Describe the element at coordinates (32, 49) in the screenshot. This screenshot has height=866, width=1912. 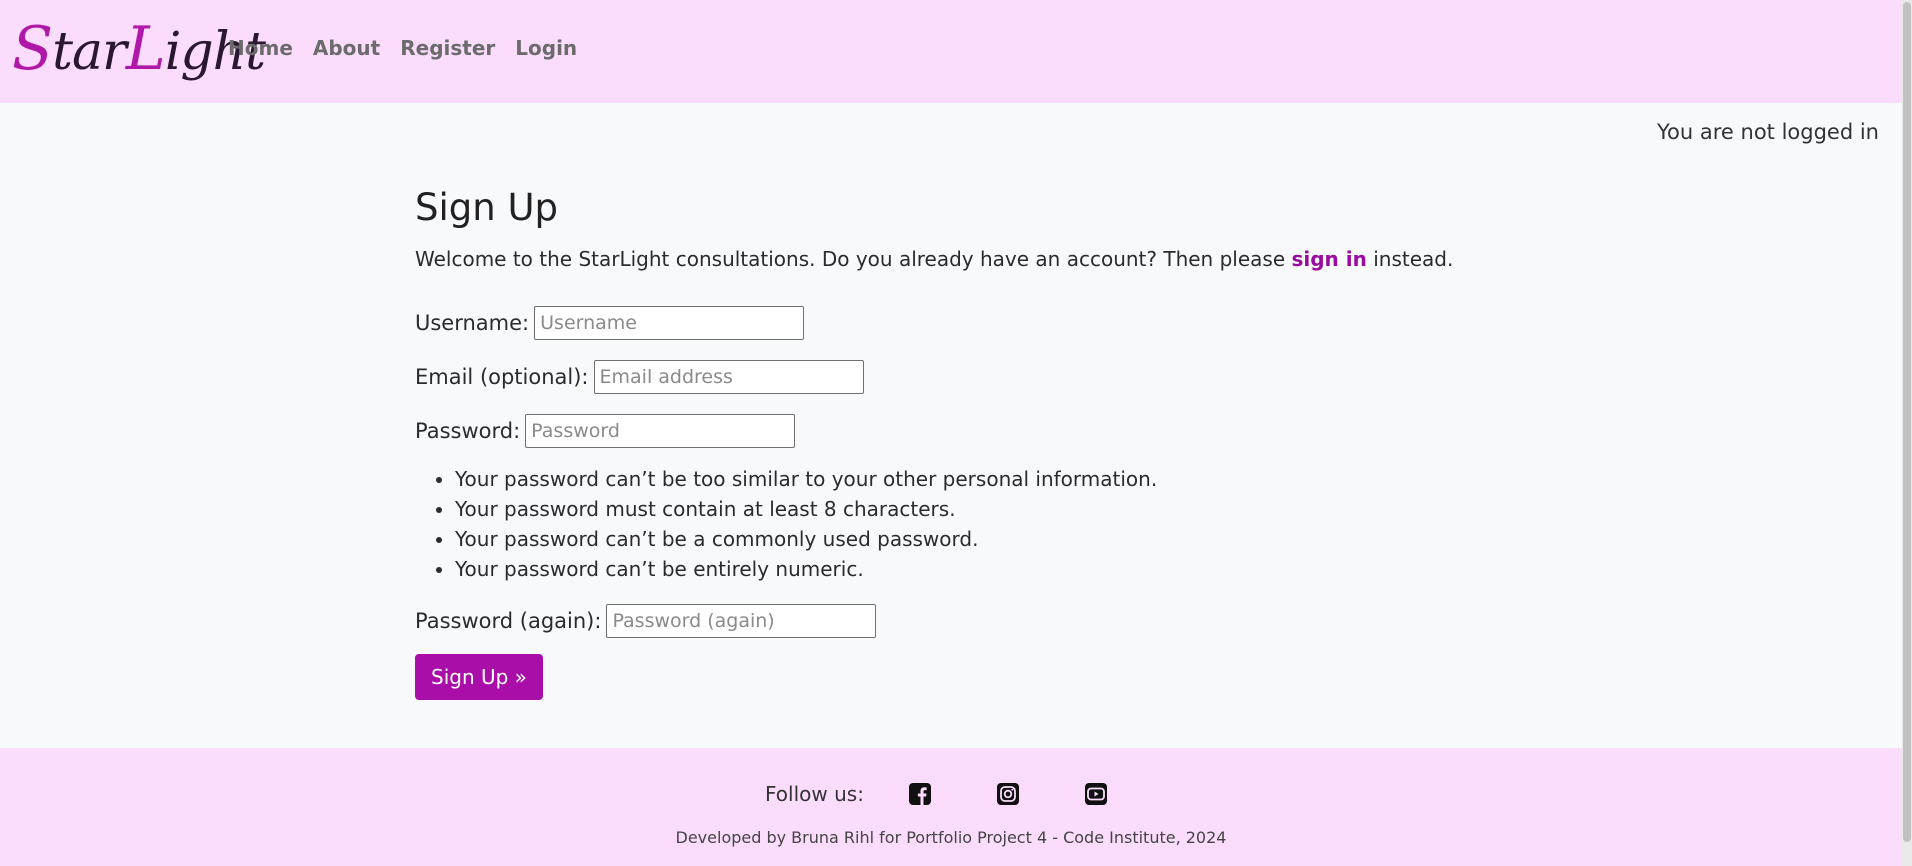
I see `logo-letter-s: S` at that location.